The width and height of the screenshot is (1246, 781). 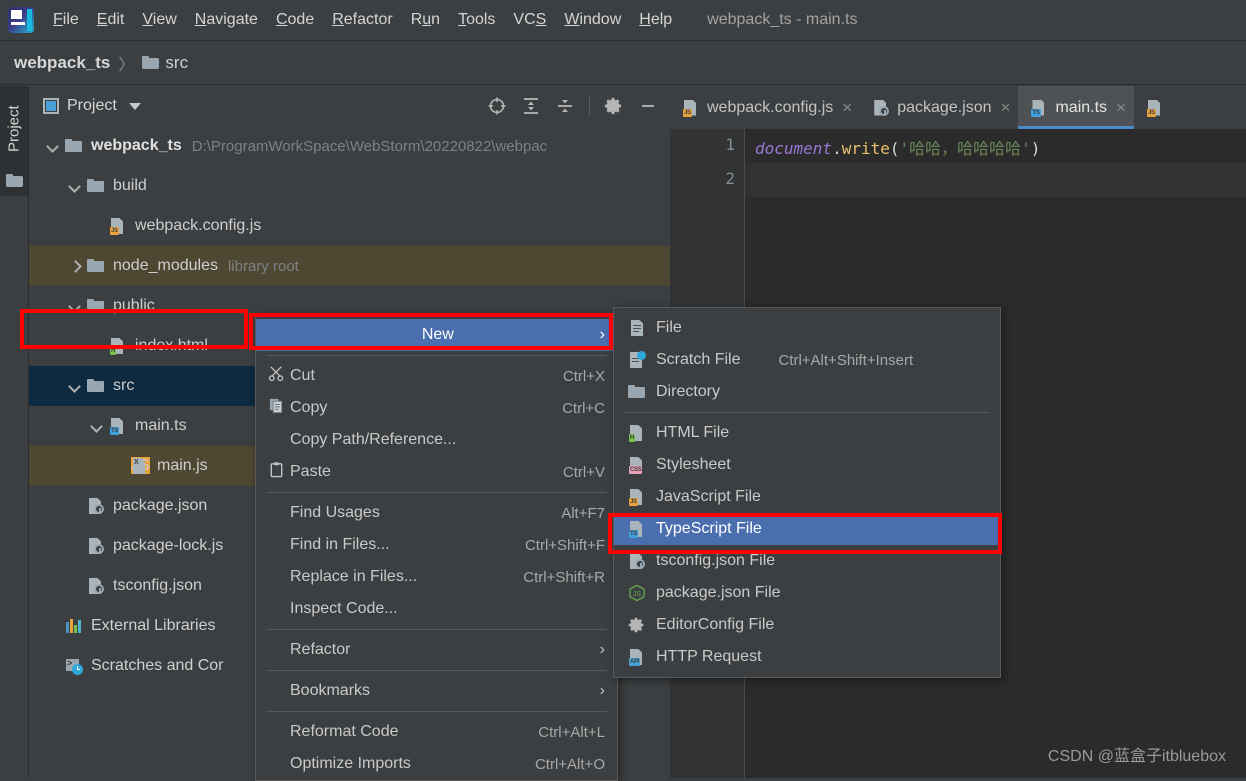 What do you see at coordinates (807, 625) in the screenshot?
I see `new-submenu-item-editorconfig-file: EditorConfig File` at bounding box center [807, 625].